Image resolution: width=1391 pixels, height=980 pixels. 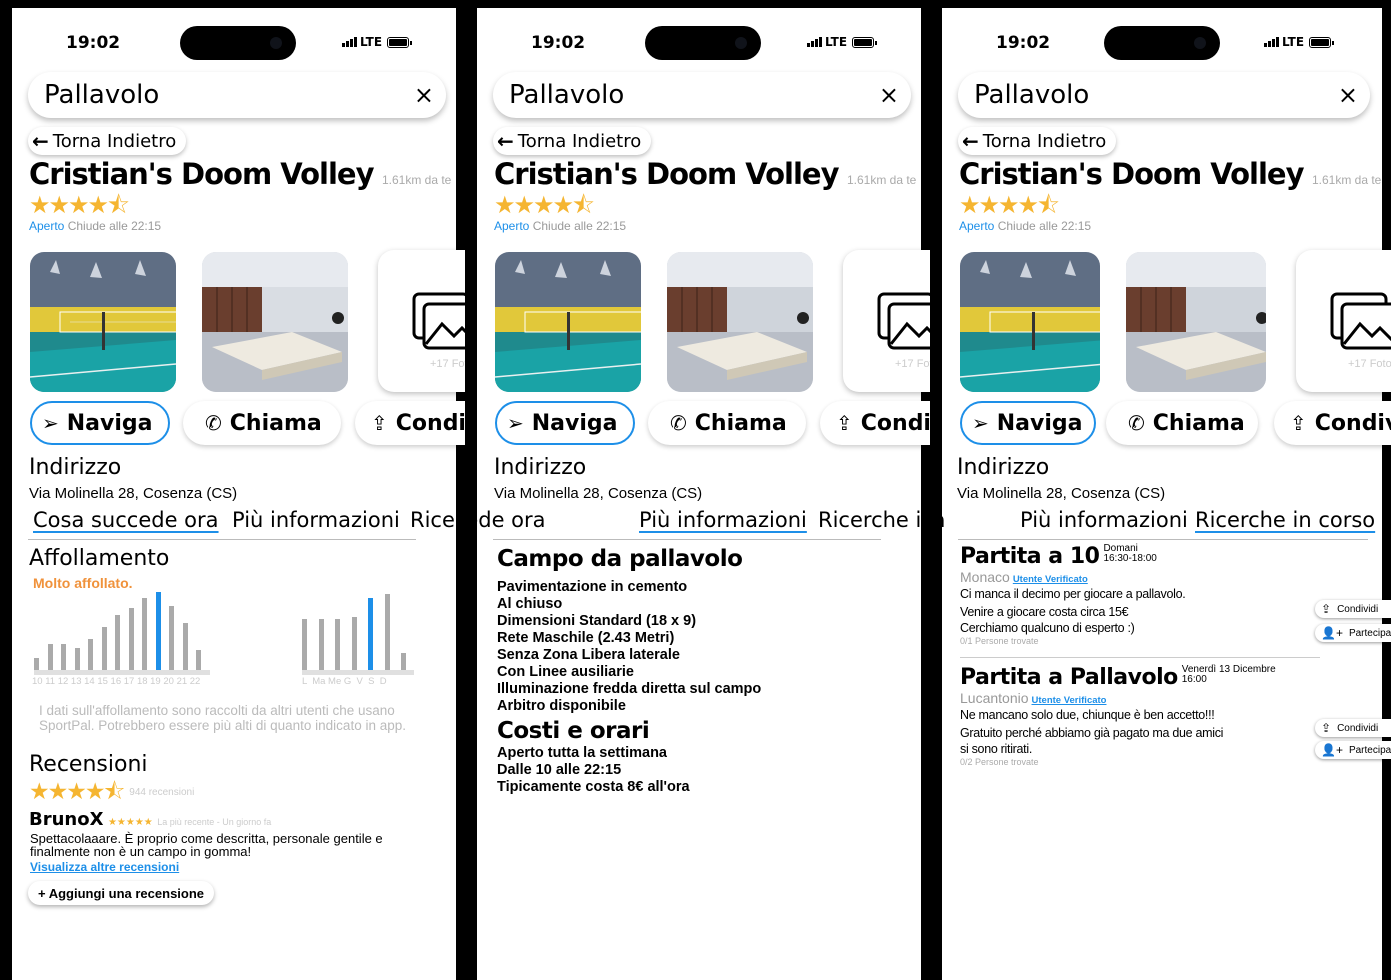 I want to click on arrow-left-icon: ←, so click(x=970, y=141).